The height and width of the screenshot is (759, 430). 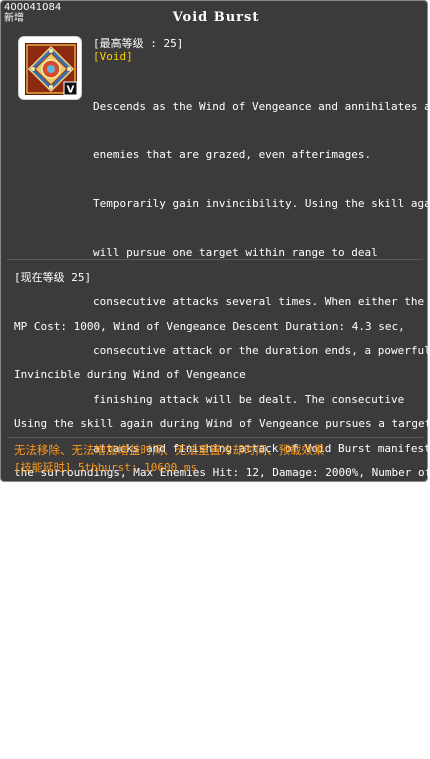 What do you see at coordinates (113, 56) in the screenshot?
I see `skill-type-tag: [Void]` at bounding box center [113, 56].